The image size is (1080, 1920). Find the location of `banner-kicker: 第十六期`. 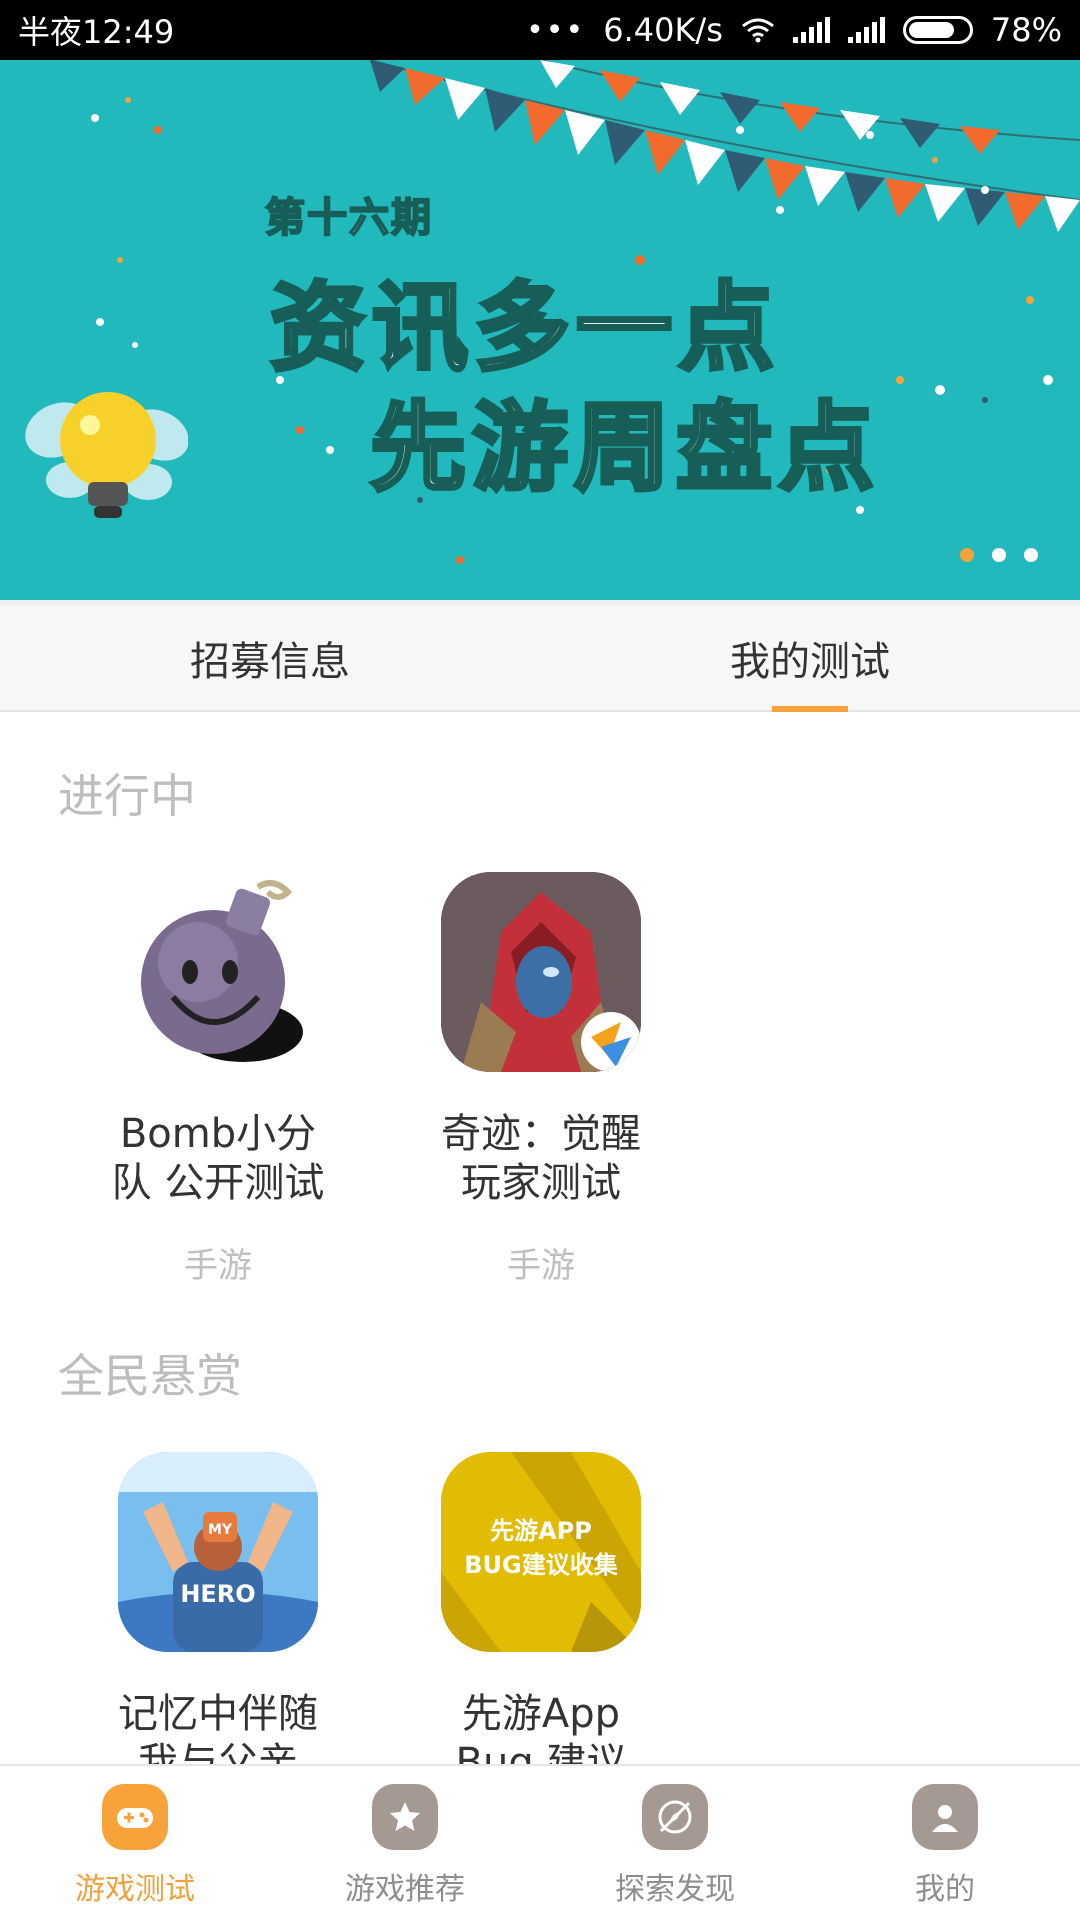

banner-kicker: 第十六期 is located at coordinates (348, 218).